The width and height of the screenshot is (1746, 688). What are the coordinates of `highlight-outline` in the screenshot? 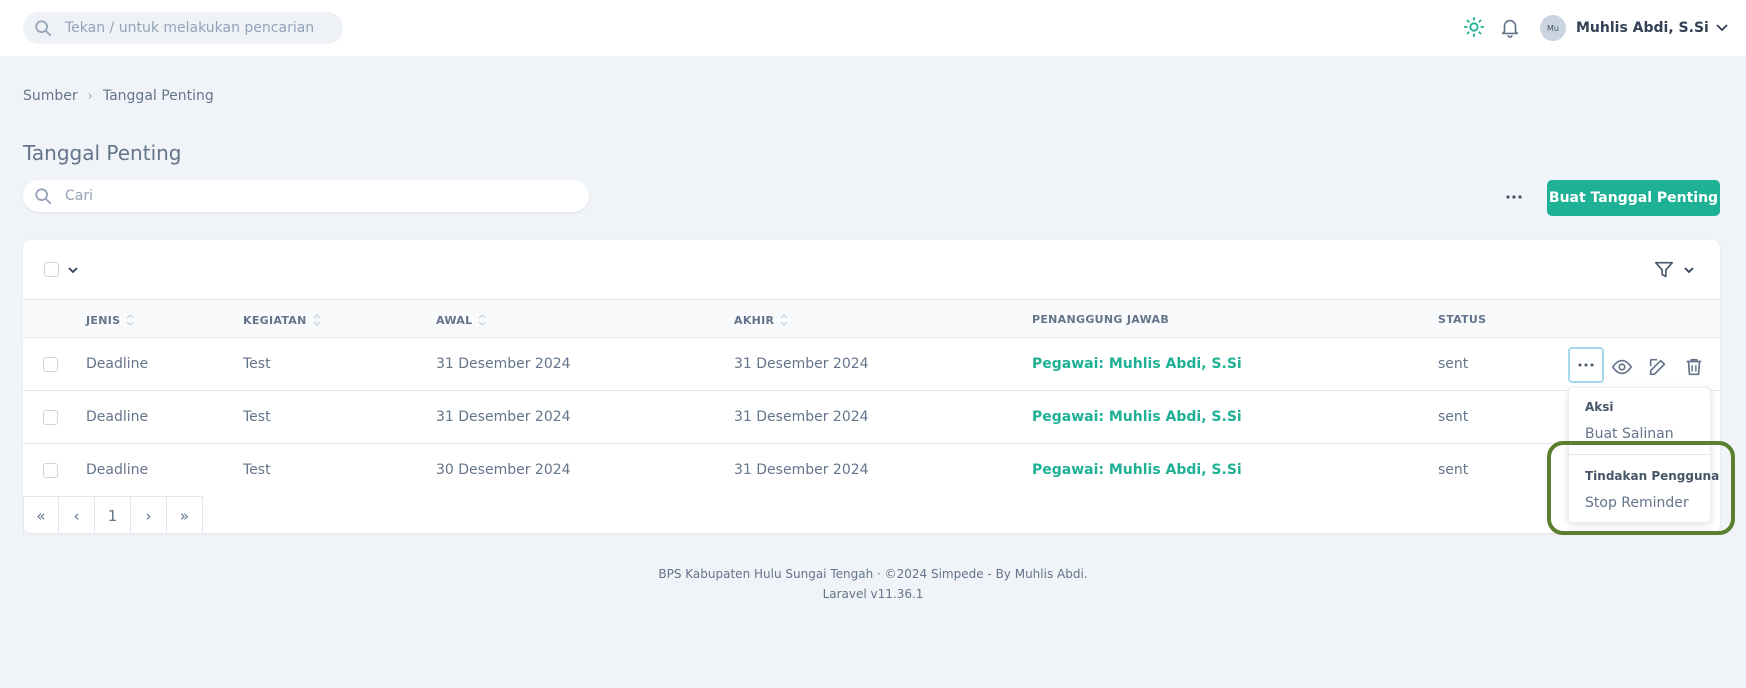 It's located at (1641, 488).